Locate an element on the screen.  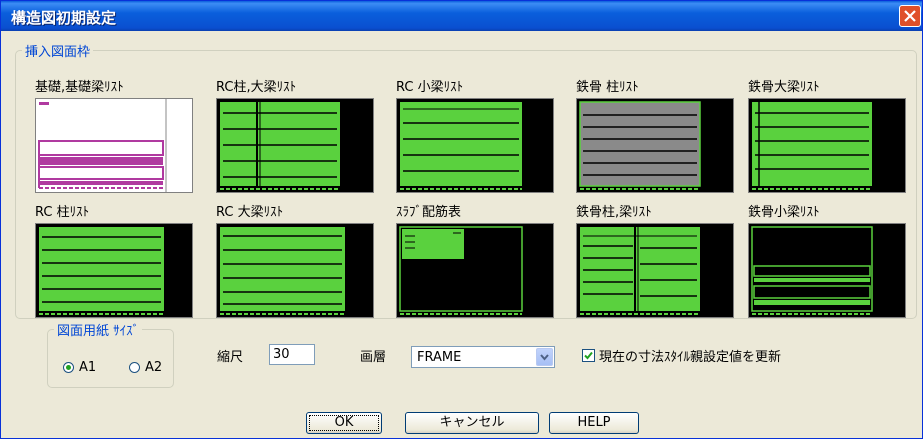
update-dimstyle-label: 現在の寸法ｽﾀｲﾙ親設定値を更新 is located at coordinates (690, 357).